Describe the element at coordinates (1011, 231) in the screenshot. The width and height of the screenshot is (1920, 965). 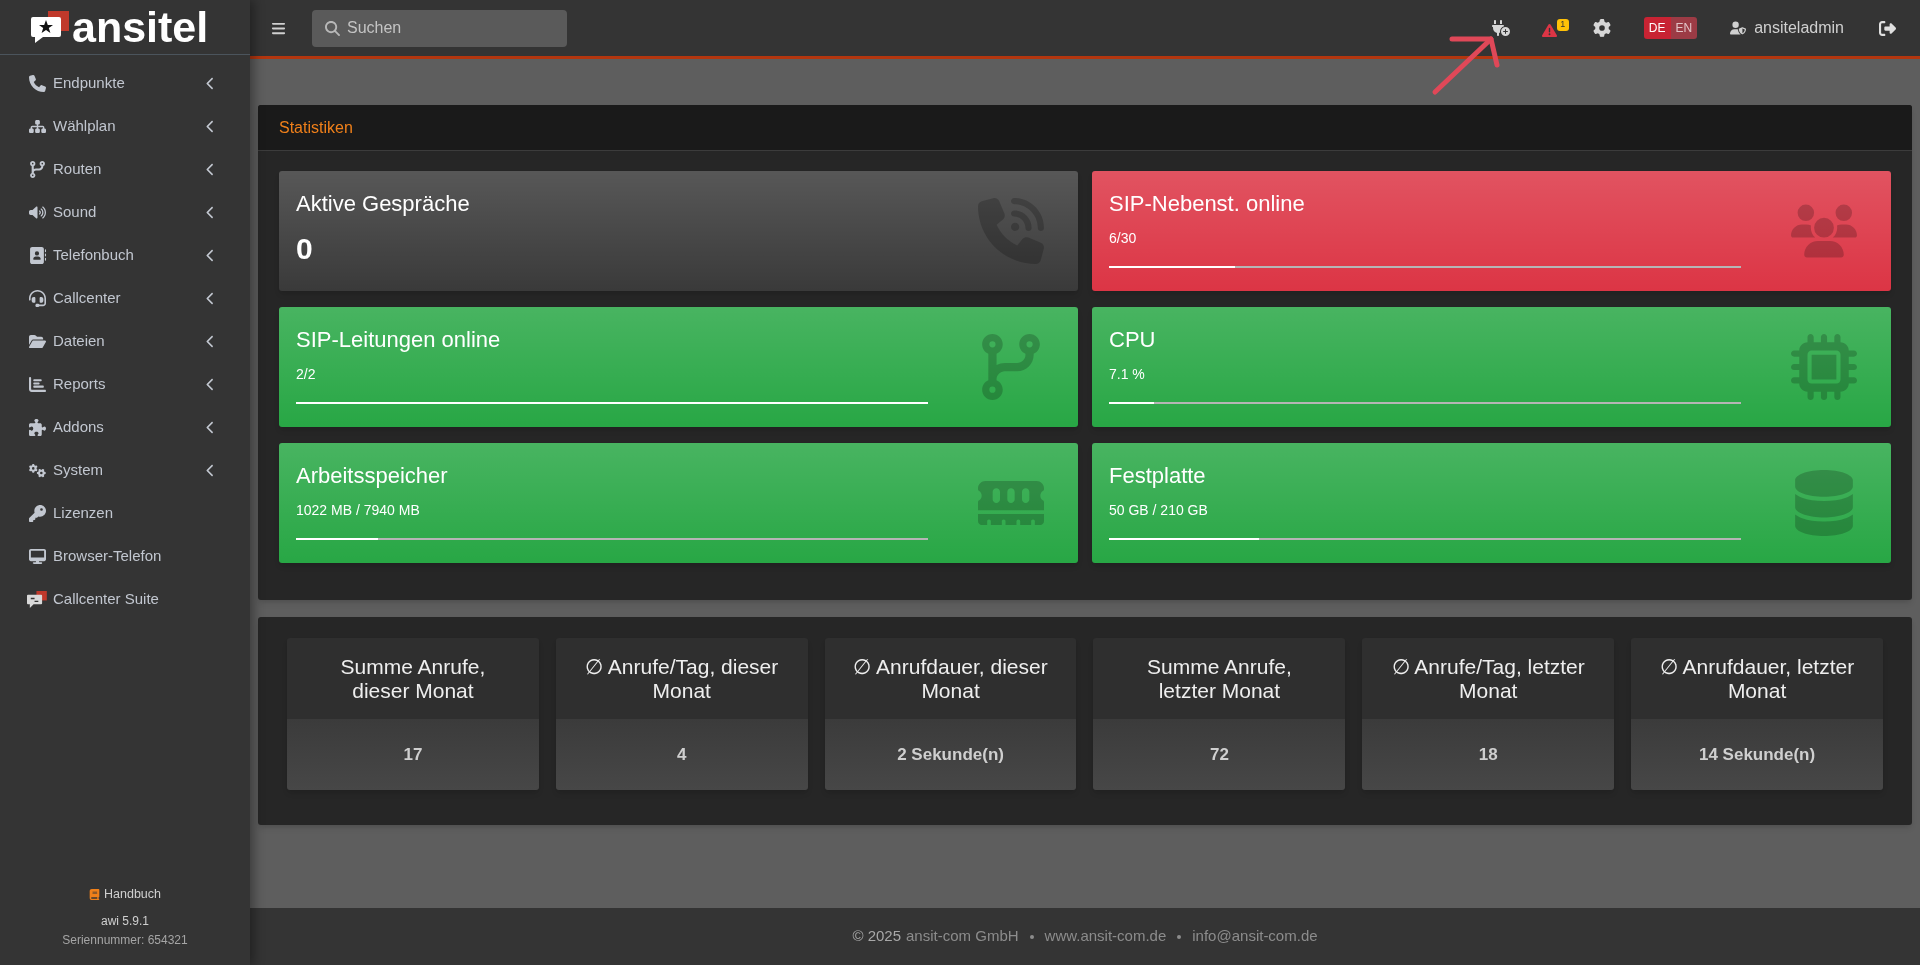
I see `phone-volume-icon` at that location.